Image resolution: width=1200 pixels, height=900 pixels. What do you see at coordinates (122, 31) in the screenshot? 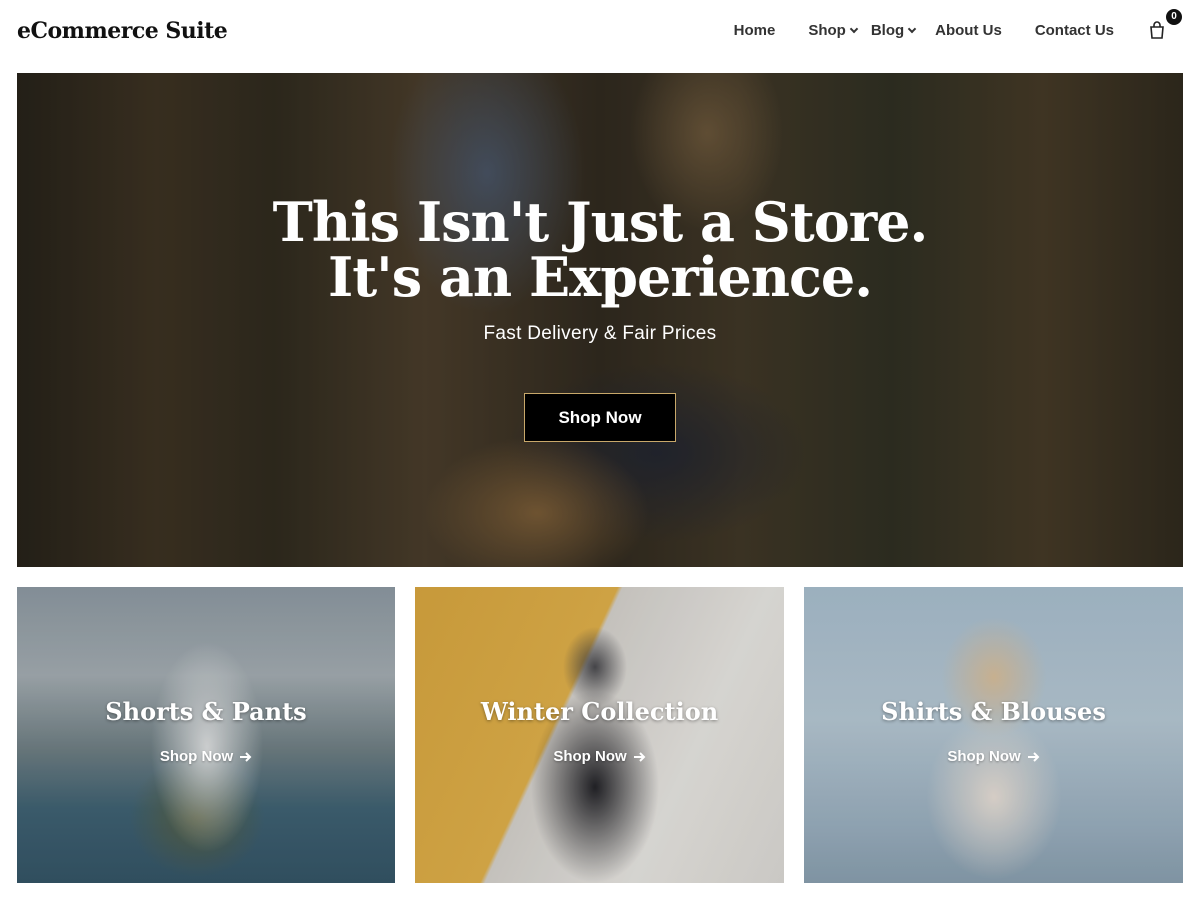
I see `site-logo: eCommerce Suite` at bounding box center [122, 31].